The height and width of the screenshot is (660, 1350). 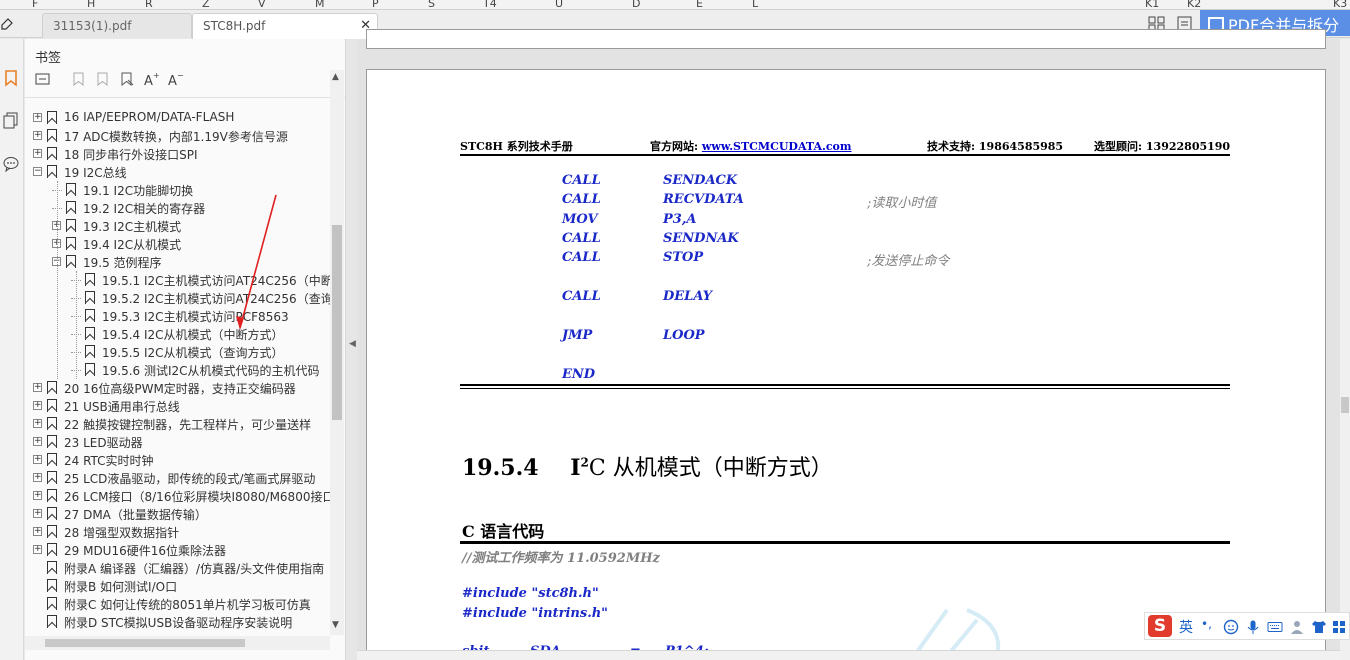 I want to click on bookmark-item: +17 ADC模数转换，内部1.19V参考信号源, so click(x=177, y=136).